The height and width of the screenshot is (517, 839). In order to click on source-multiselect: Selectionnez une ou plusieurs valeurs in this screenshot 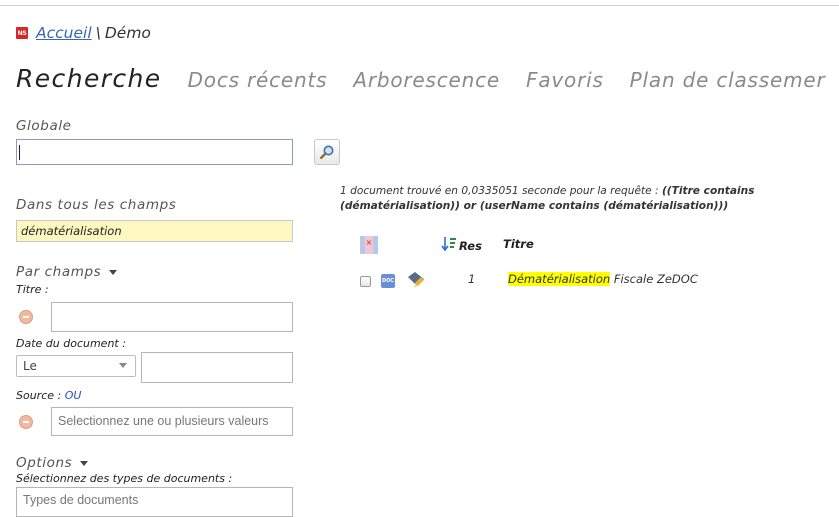, I will do `click(172, 421)`.